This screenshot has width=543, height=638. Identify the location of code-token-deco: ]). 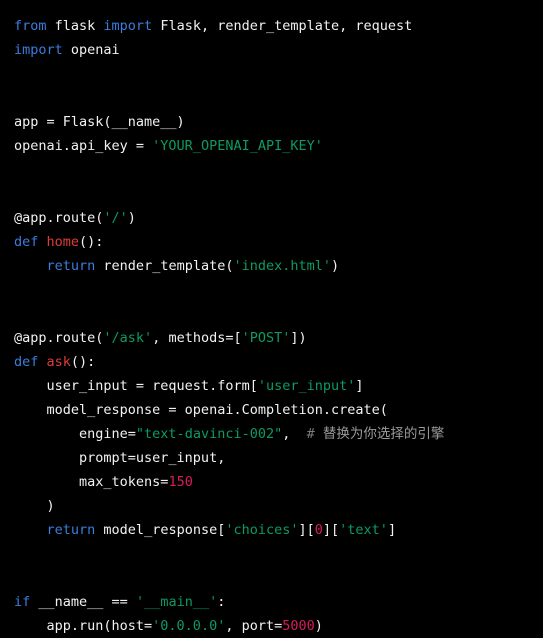
(298, 338).